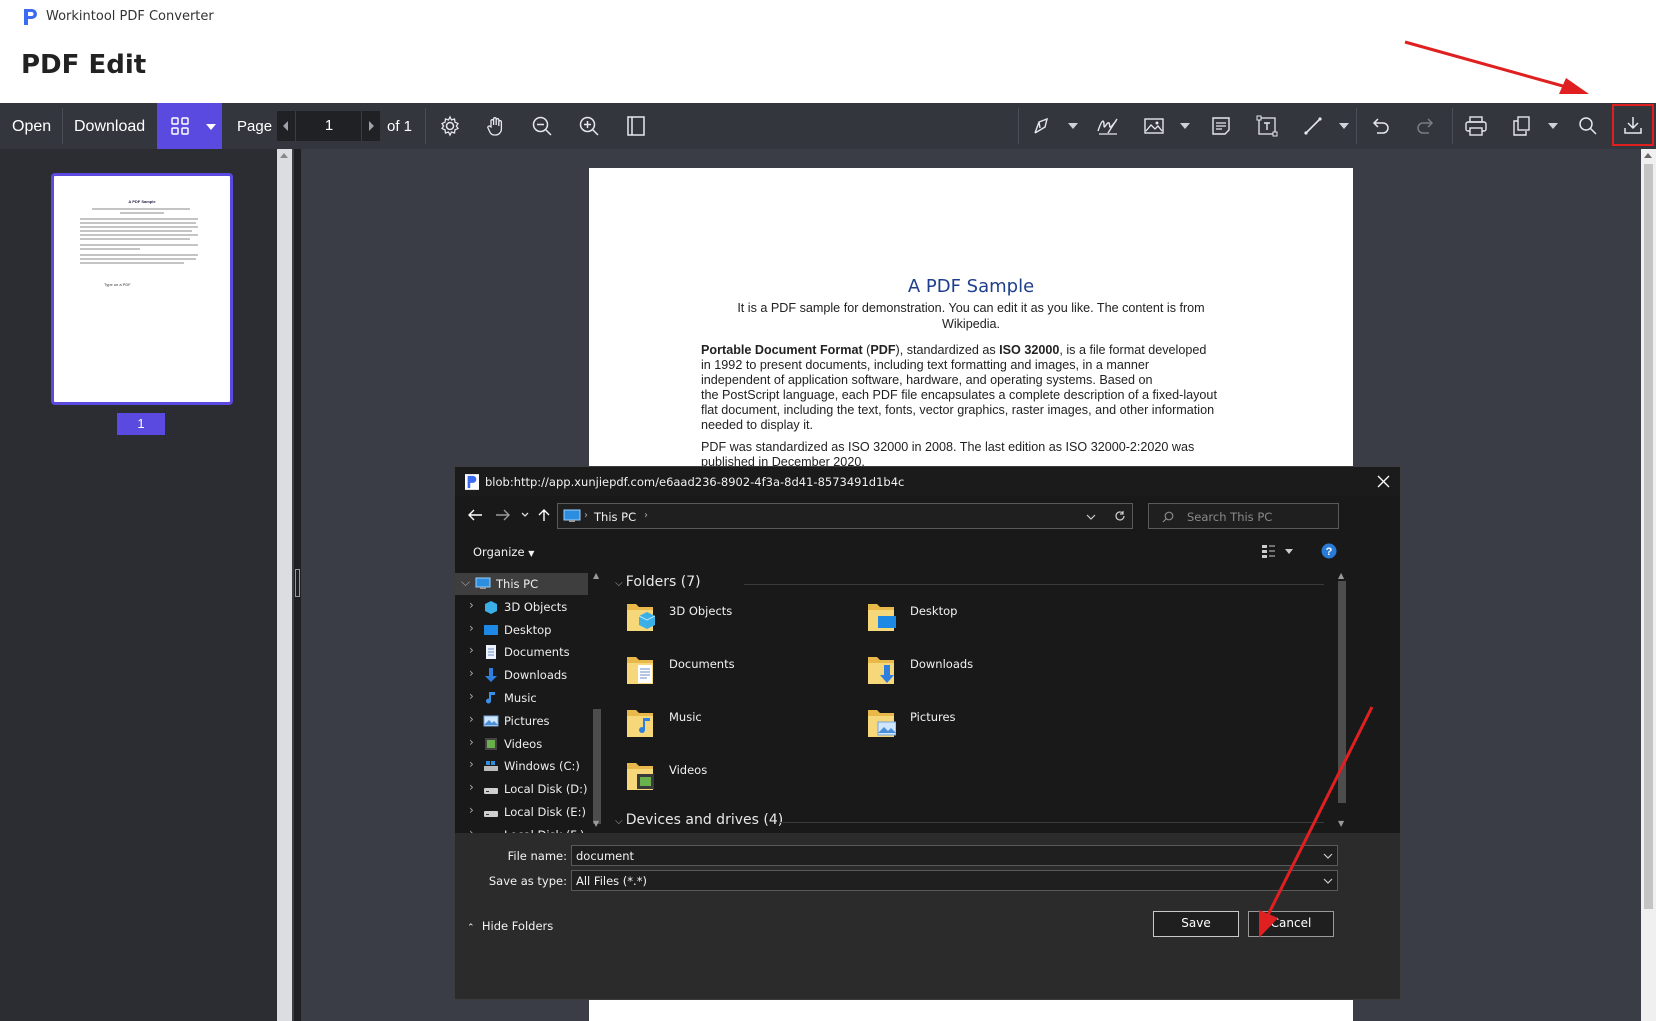 The height and width of the screenshot is (1021, 1656). I want to click on thumbnail-scrollbar, so click(284, 585).